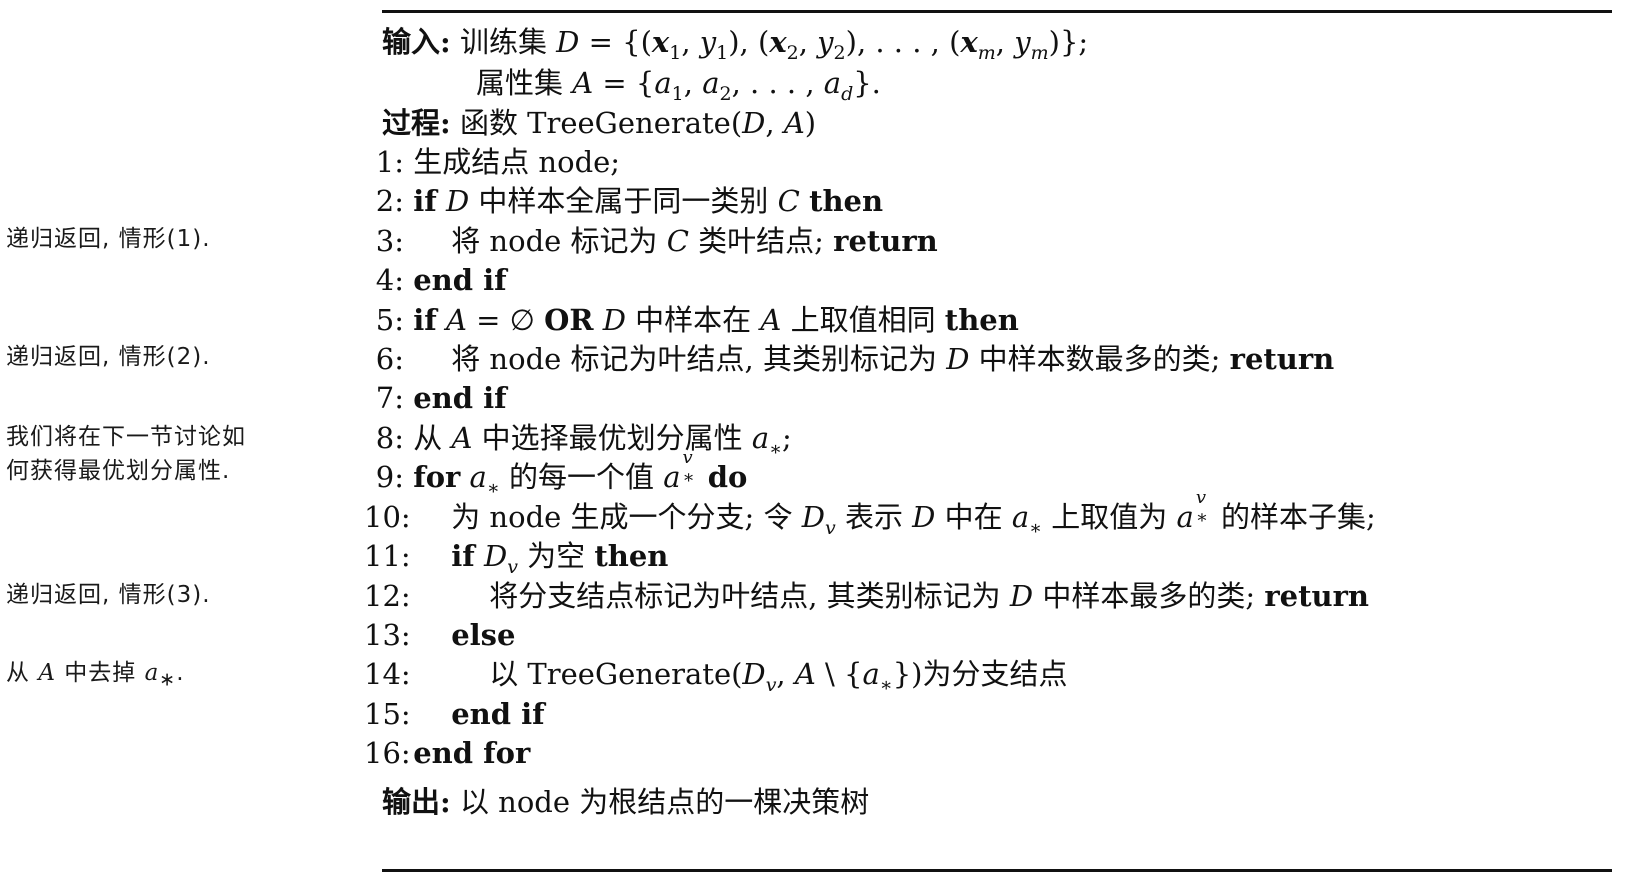 This screenshot has width=1644, height=876. I want to click on line-text: 为 node 生成一个分支; 令, so click(626, 517).